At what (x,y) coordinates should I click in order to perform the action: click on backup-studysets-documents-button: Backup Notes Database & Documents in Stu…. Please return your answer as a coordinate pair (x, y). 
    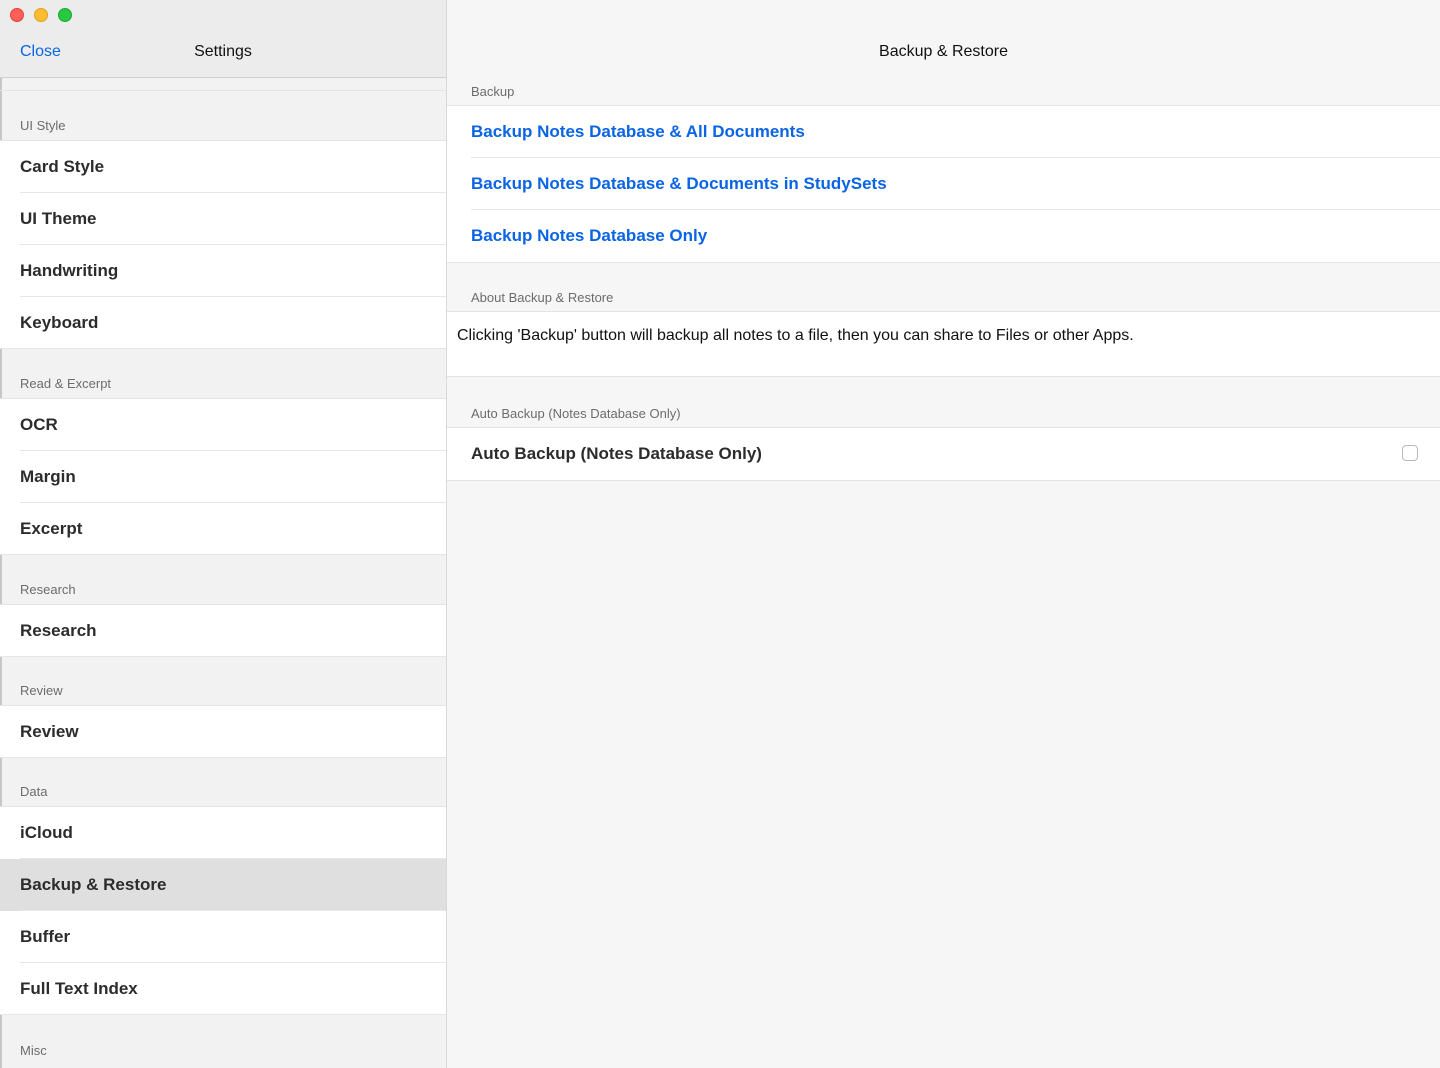
    Looking at the image, I should click on (943, 184).